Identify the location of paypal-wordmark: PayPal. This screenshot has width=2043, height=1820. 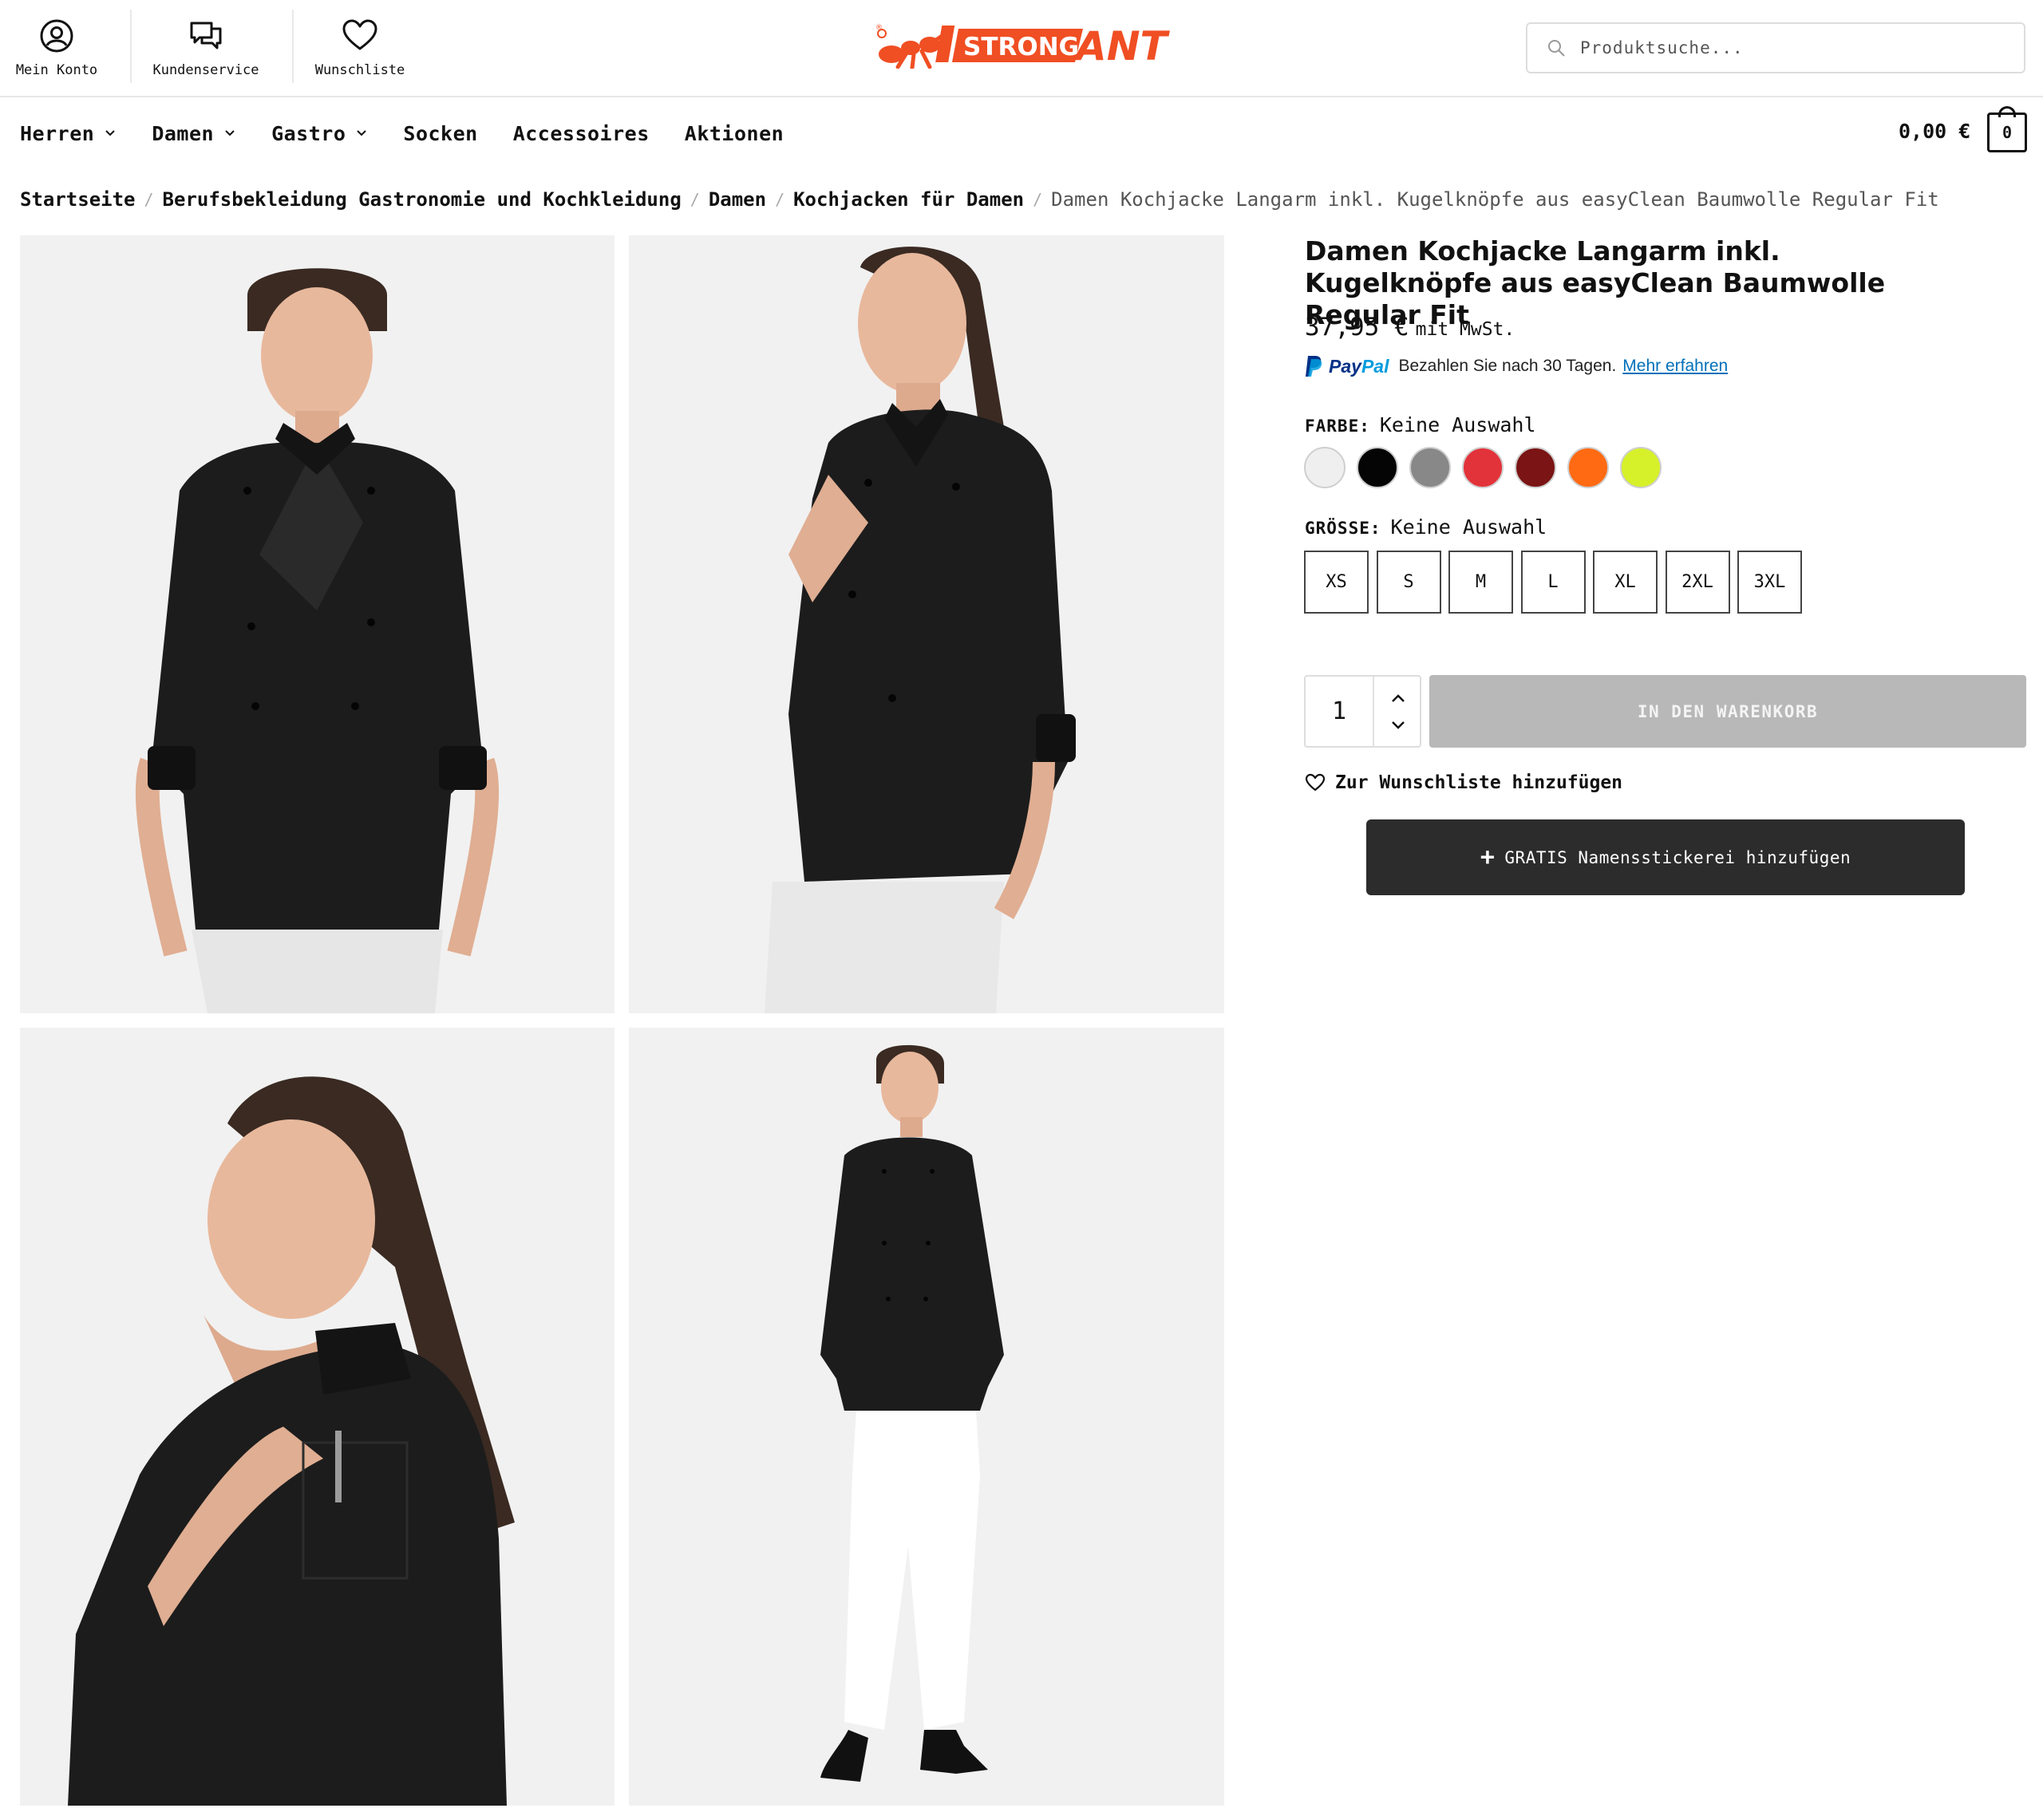
(1359, 366).